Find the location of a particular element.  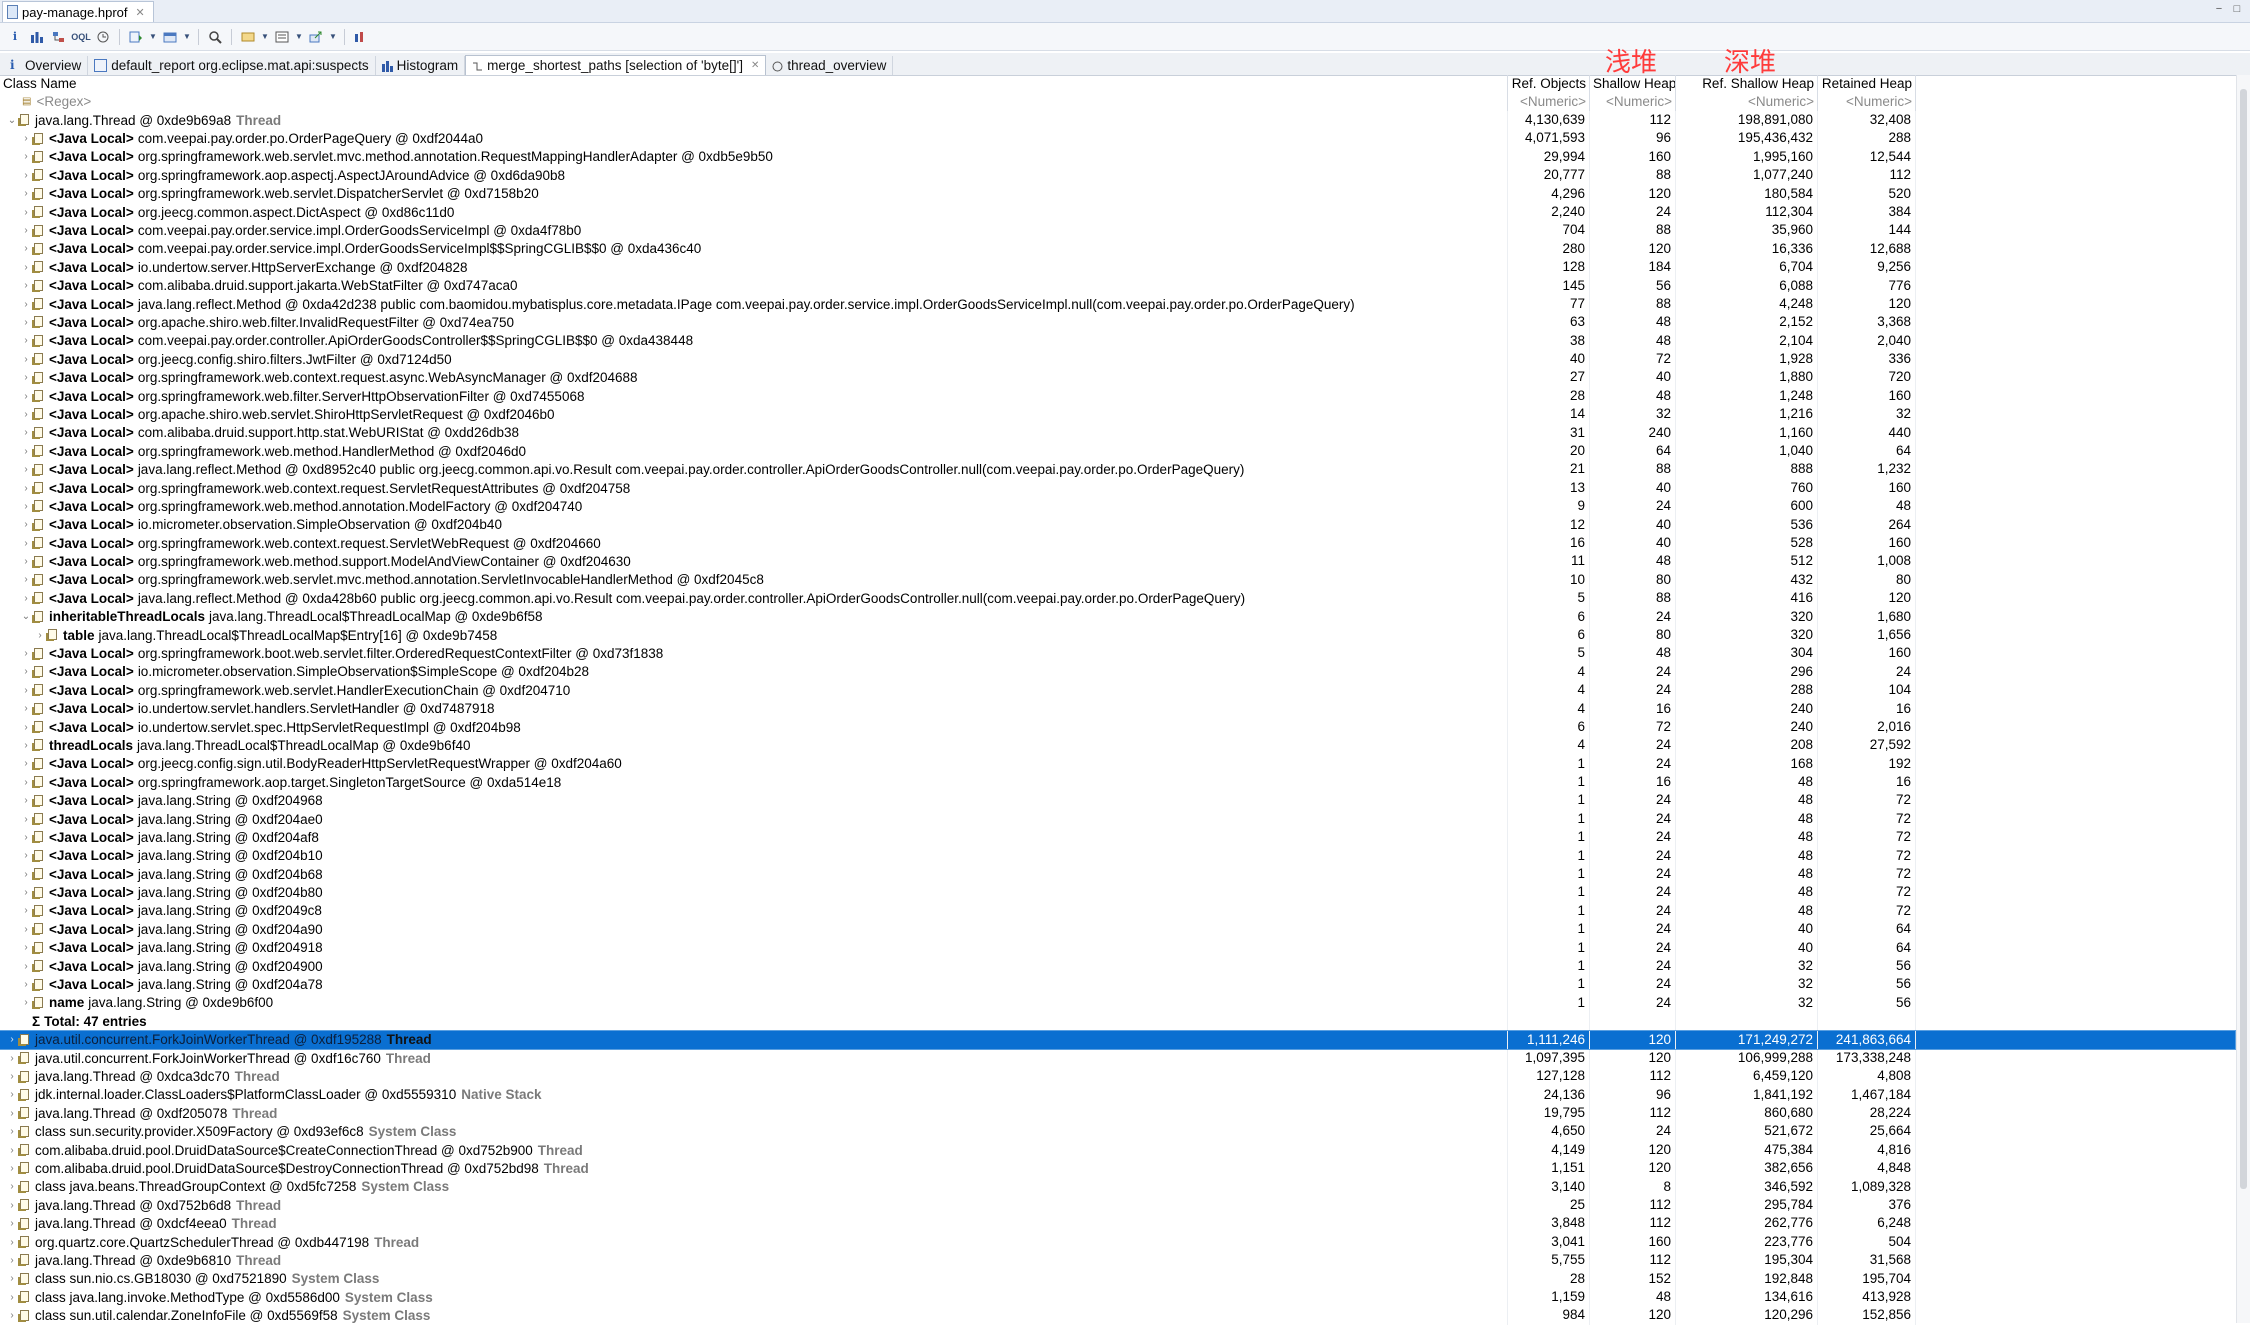

export-icon is located at coordinates (316, 37).